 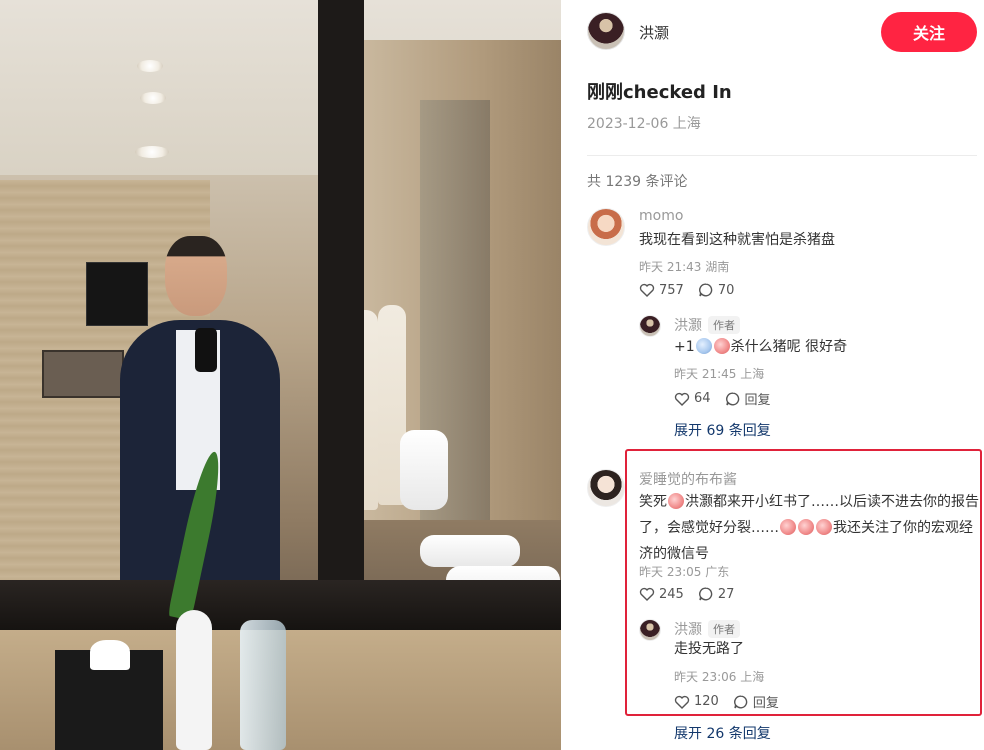 What do you see at coordinates (263, 685) in the screenshot?
I see `photo-bottle` at bounding box center [263, 685].